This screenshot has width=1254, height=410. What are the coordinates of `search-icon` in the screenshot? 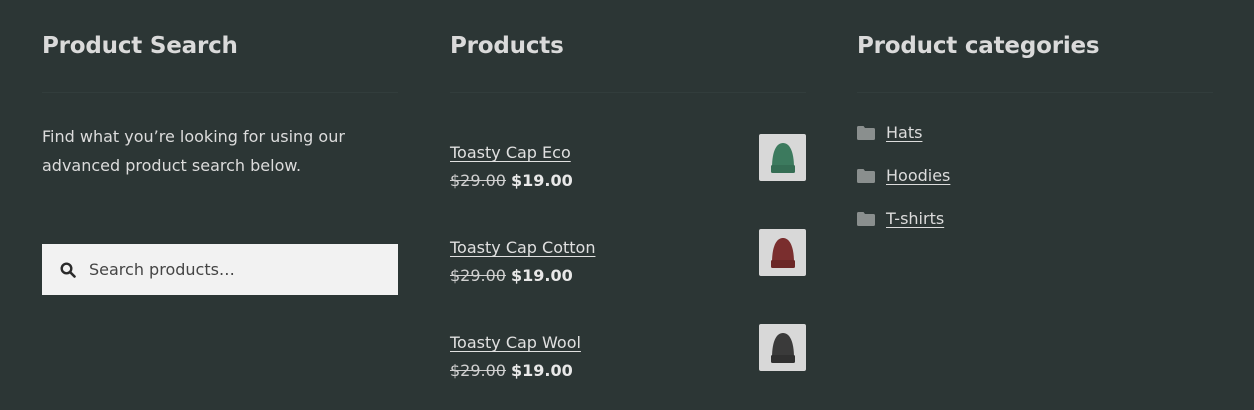 It's located at (68, 270).